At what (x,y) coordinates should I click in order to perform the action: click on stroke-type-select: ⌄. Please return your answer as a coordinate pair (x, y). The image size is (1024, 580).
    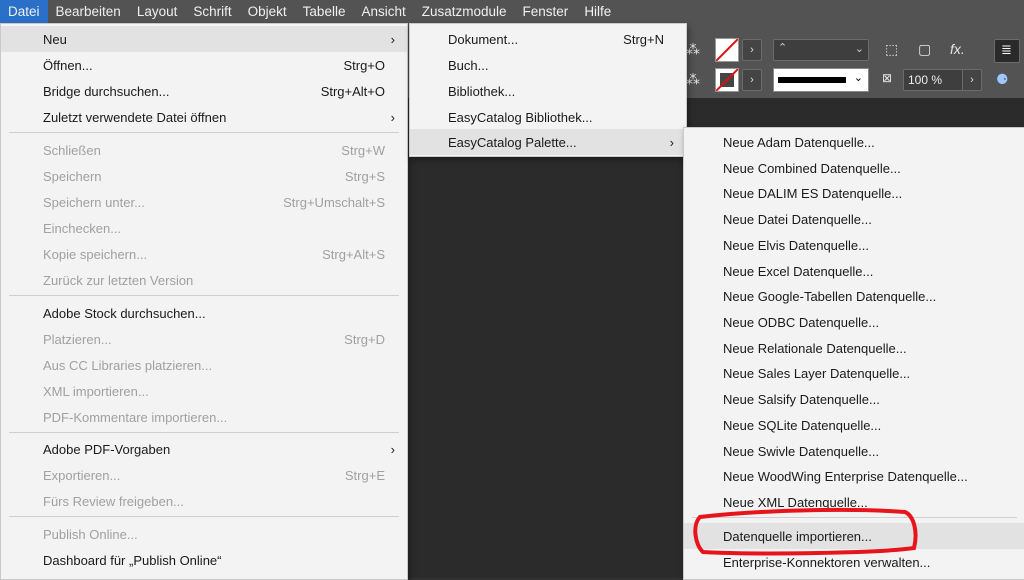
    Looking at the image, I should click on (821, 80).